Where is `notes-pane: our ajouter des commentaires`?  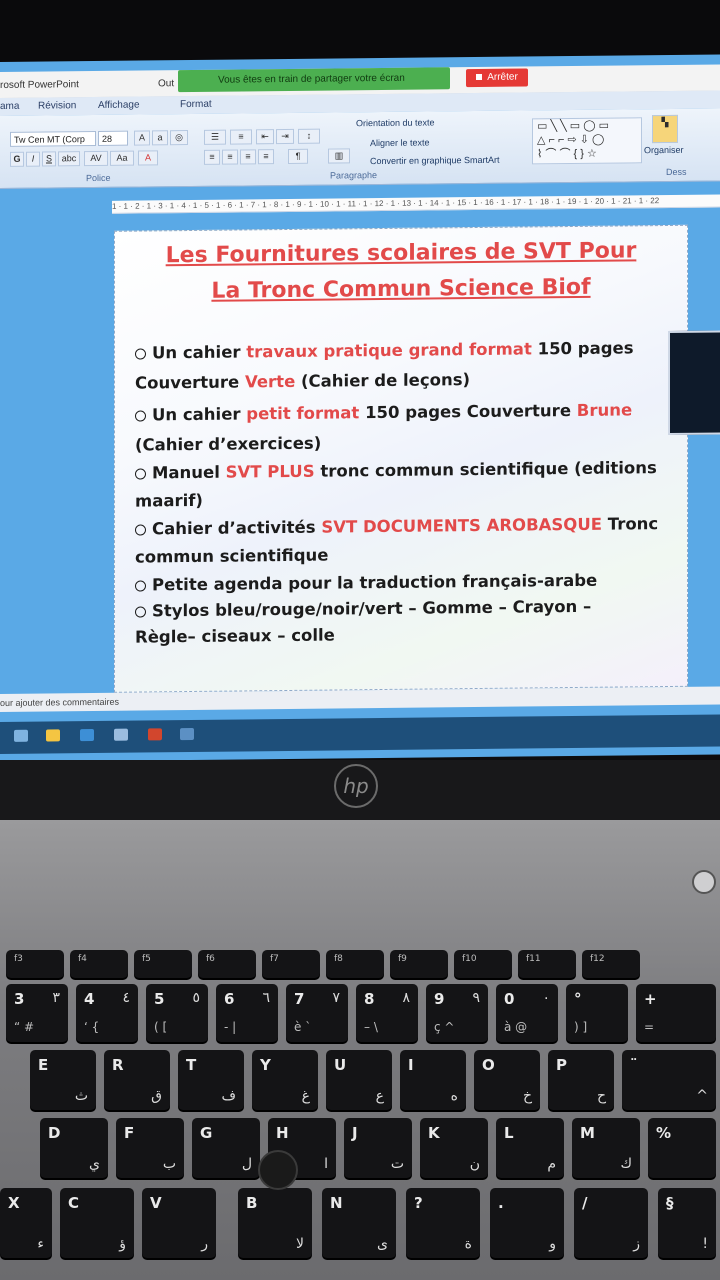 notes-pane: our ajouter des commentaires is located at coordinates (360, 699).